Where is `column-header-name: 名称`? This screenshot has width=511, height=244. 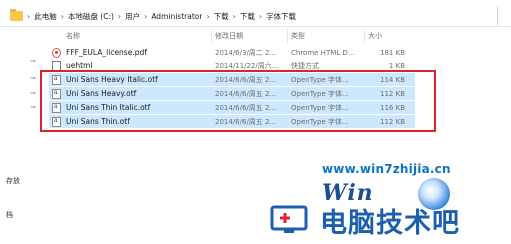
column-header-name: 名称 is located at coordinates (73, 36).